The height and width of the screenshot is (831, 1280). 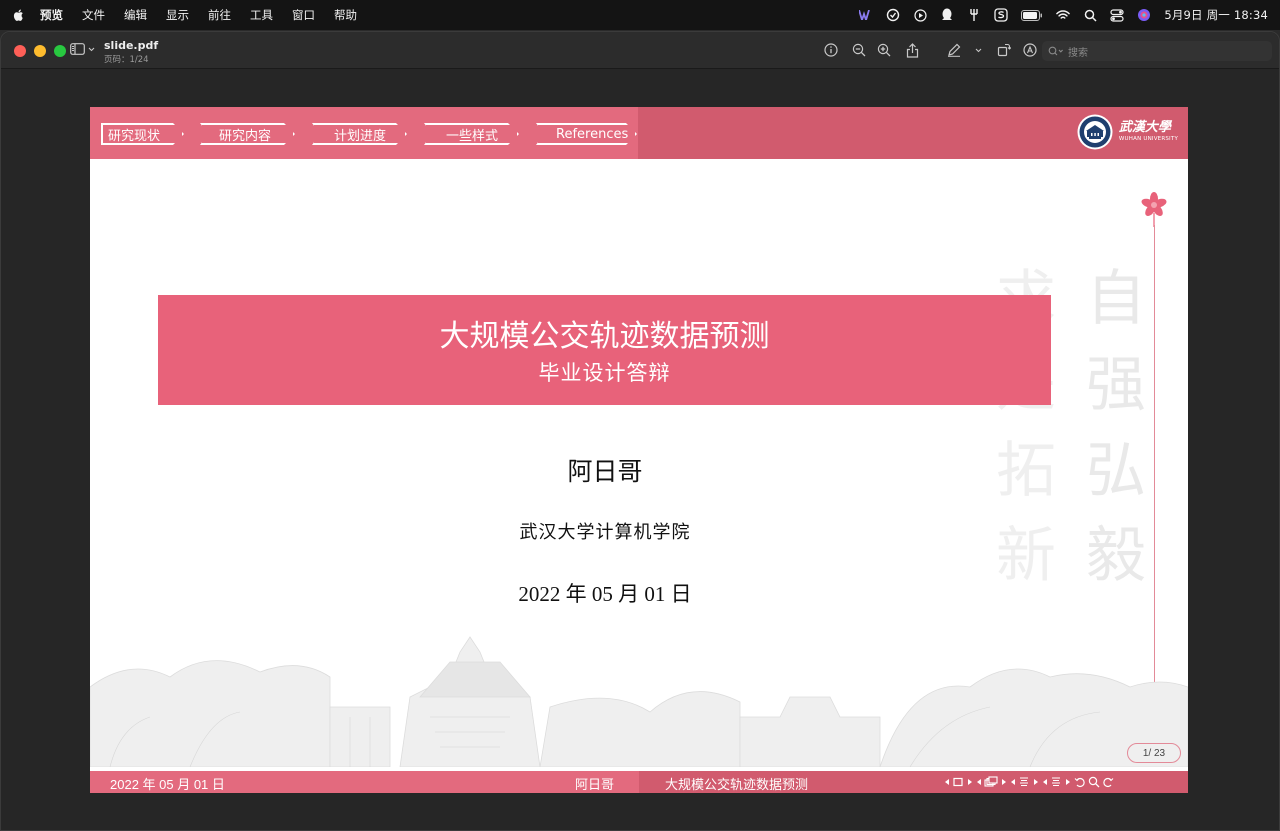 I want to click on presentation-author: 阿日哥, so click(x=605, y=471).